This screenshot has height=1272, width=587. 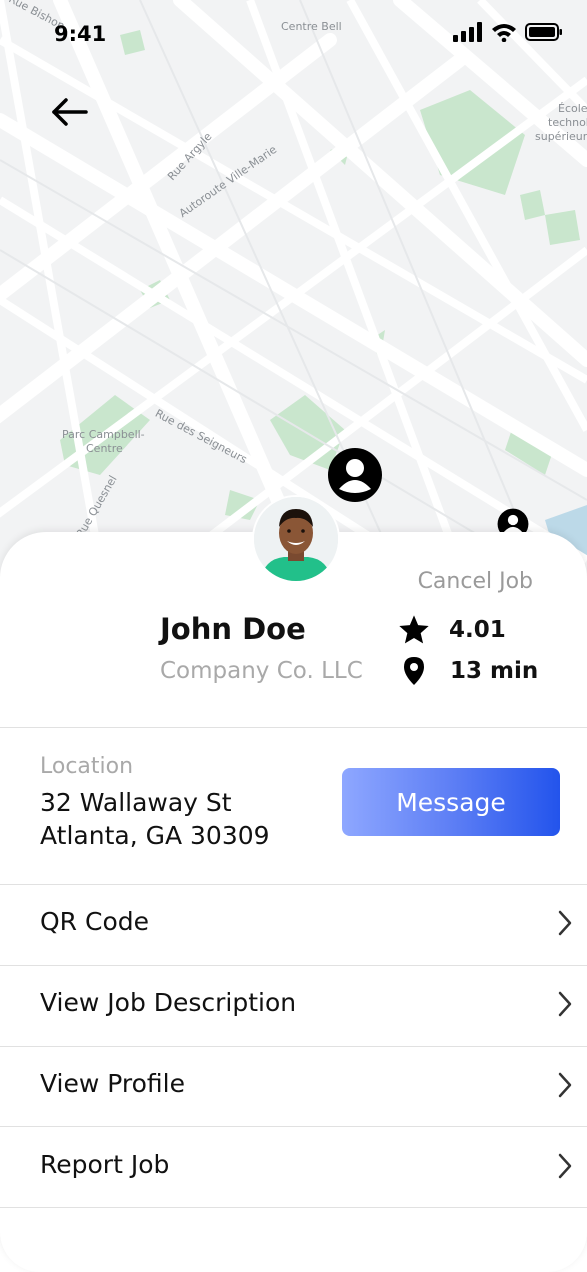 I want to click on menu-row-view-profile: View Profile, so click(x=293, y=1087).